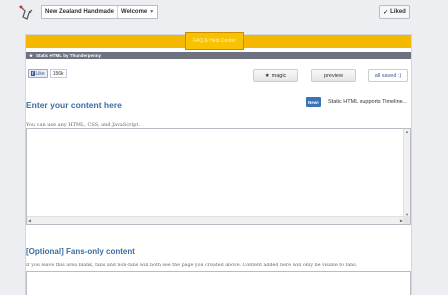 Image resolution: width=448 pixels, height=295 pixels. Describe the element at coordinates (152, 12) in the screenshot. I see `chevron-down-icon: ▼` at that location.